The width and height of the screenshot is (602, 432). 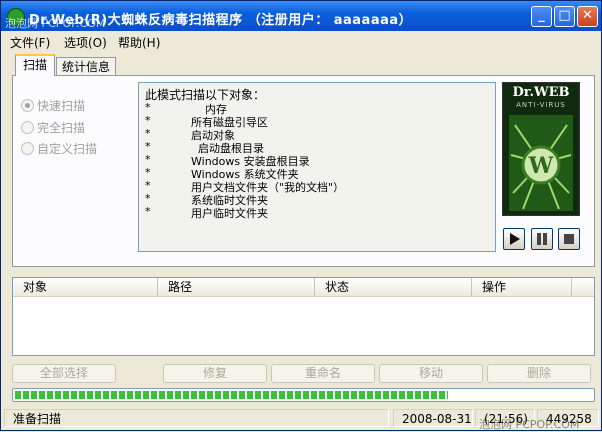 What do you see at coordinates (431, 373) in the screenshot?
I see `move-button: 移动` at bounding box center [431, 373].